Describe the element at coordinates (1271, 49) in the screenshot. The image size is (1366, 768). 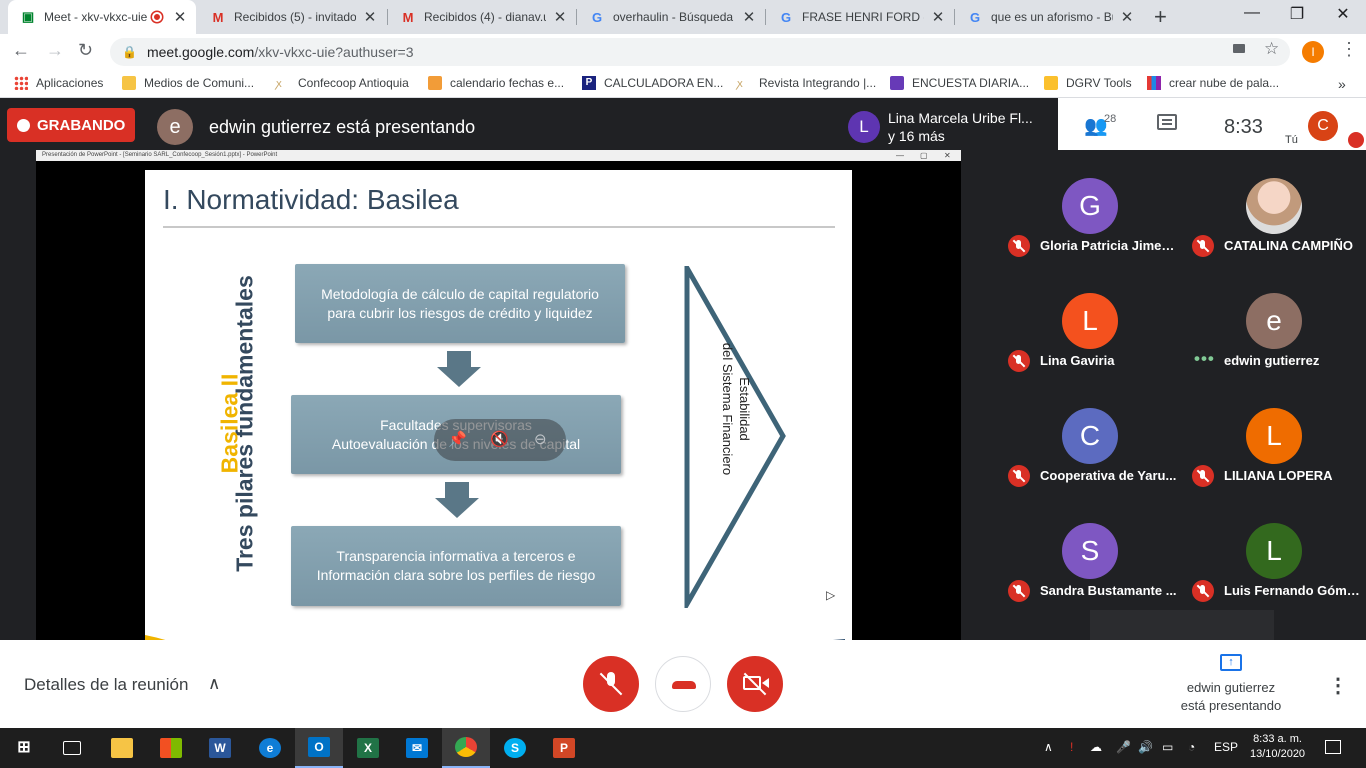
I see `bookmark-star-icon: ☆` at that location.